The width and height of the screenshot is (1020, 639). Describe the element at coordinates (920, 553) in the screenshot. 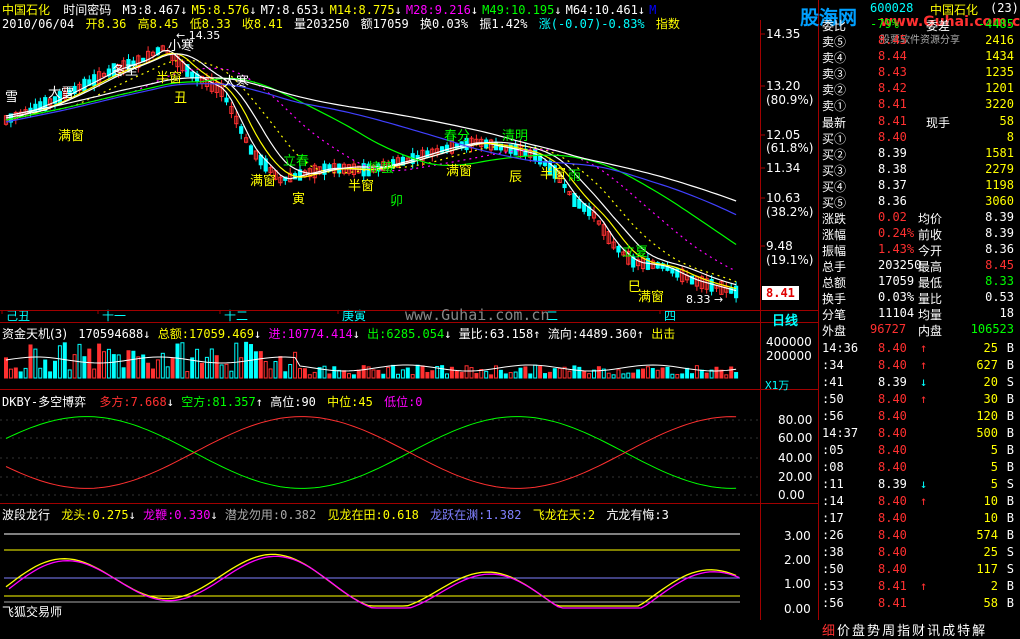

I see `tick-row: :38 8.40 25 S` at that location.